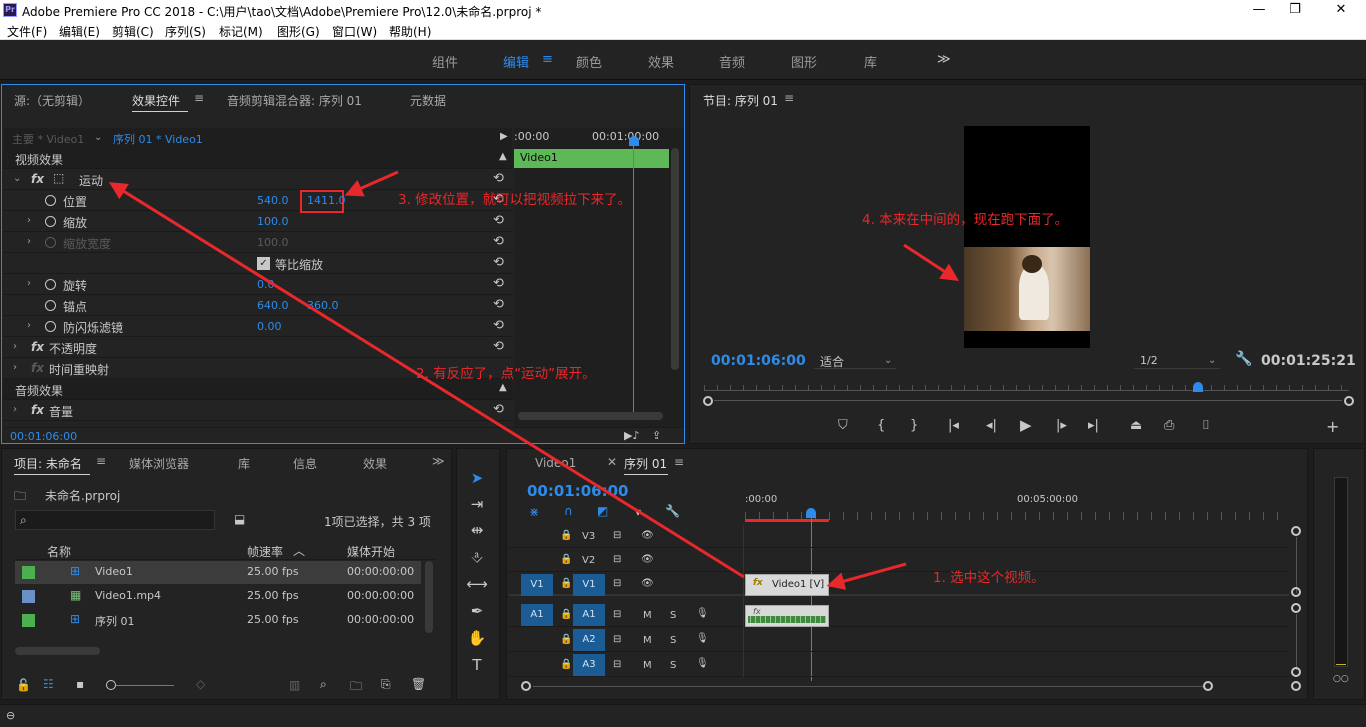 Image resolution: width=1366 pixels, height=727 pixels. What do you see at coordinates (1295, 10) in the screenshot?
I see `maximize-icon: ❐` at bounding box center [1295, 10].